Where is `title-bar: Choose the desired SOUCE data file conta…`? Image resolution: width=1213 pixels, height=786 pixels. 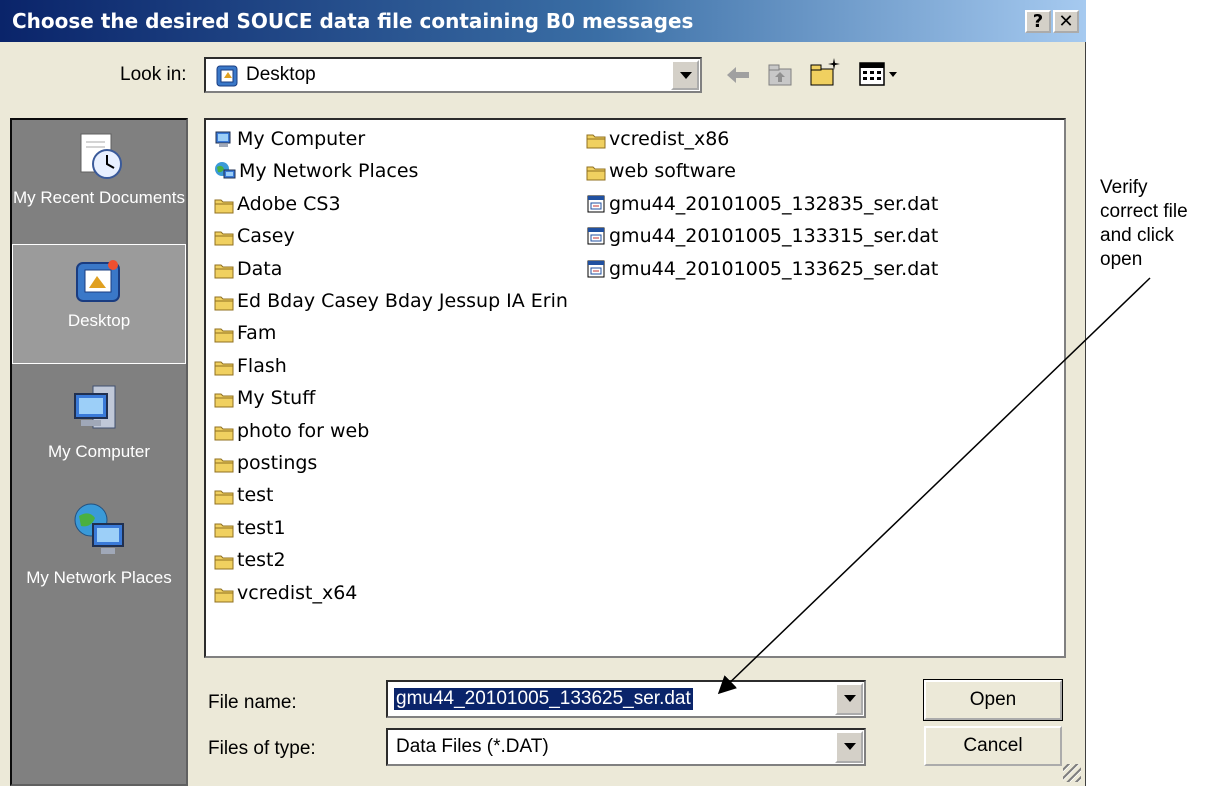
title-bar: Choose the desired SOUCE data file conta… is located at coordinates (543, 21).